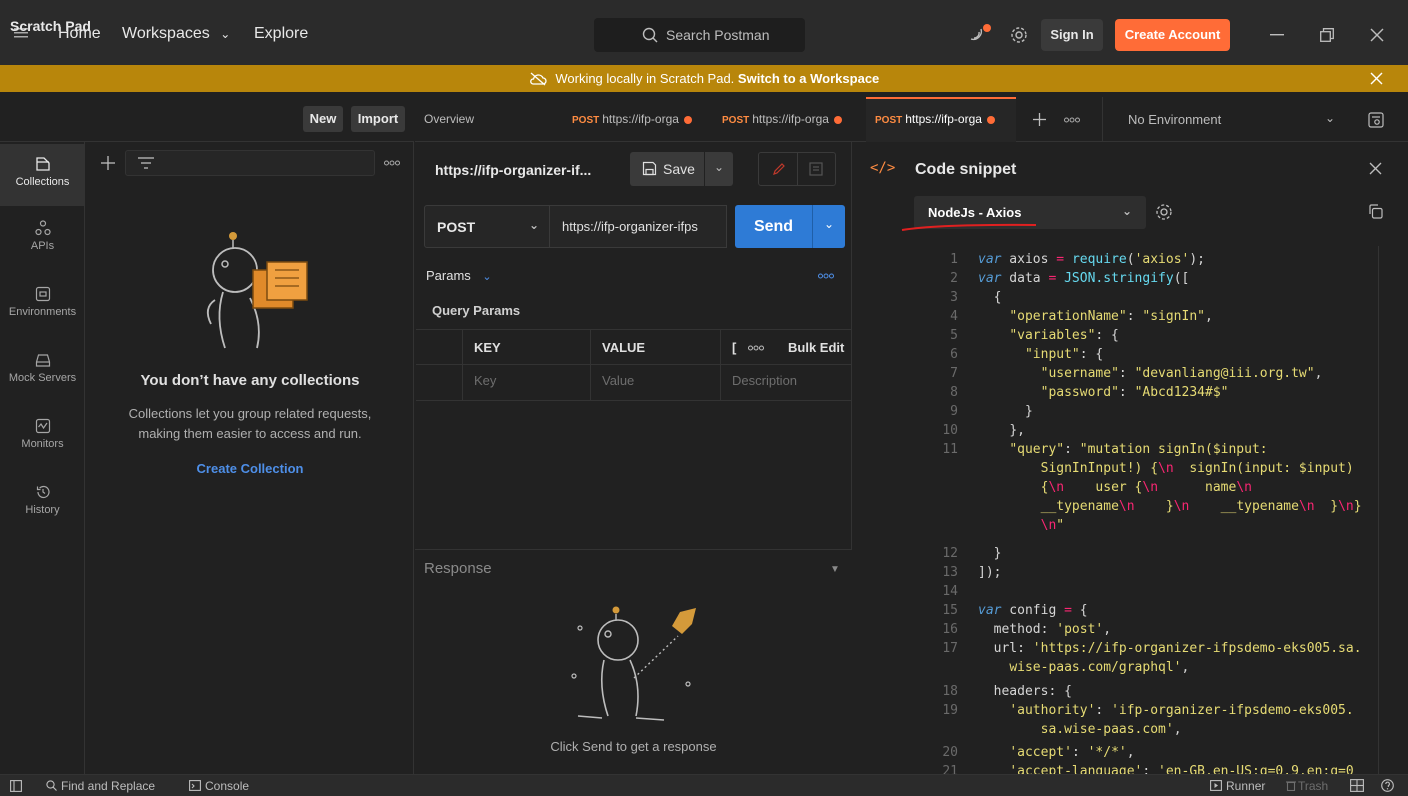  What do you see at coordinates (1039, 119) in the screenshot?
I see `new-tab-icon` at bounding box center [1039, 119].